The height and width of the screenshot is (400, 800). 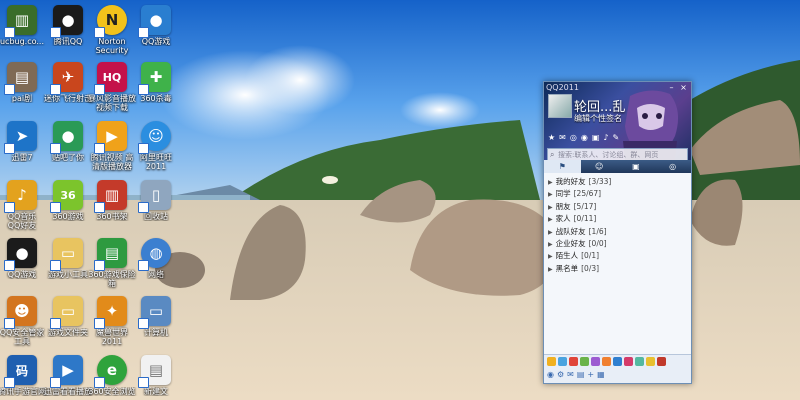 I want to click on text-file-icon: ▤, so click(x=154, y=371).